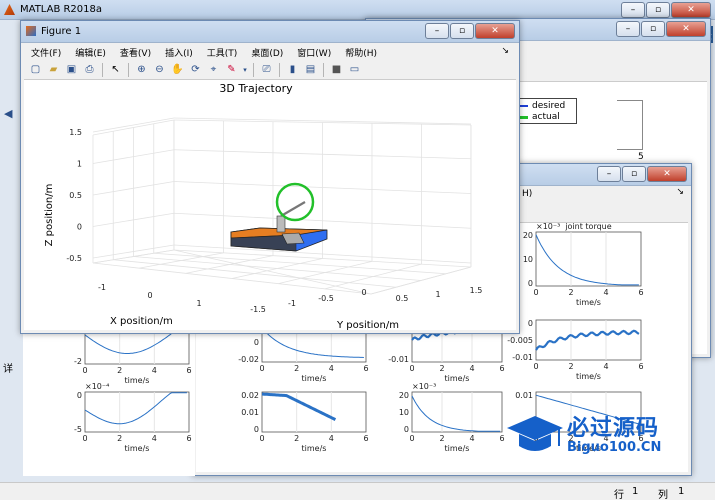 Image resolution: width=715 pixels, height=501 pixels. Describe the element at coordinates (505, 51) in the screenshot. I see `menu-dock-icon: ↘` at that location.